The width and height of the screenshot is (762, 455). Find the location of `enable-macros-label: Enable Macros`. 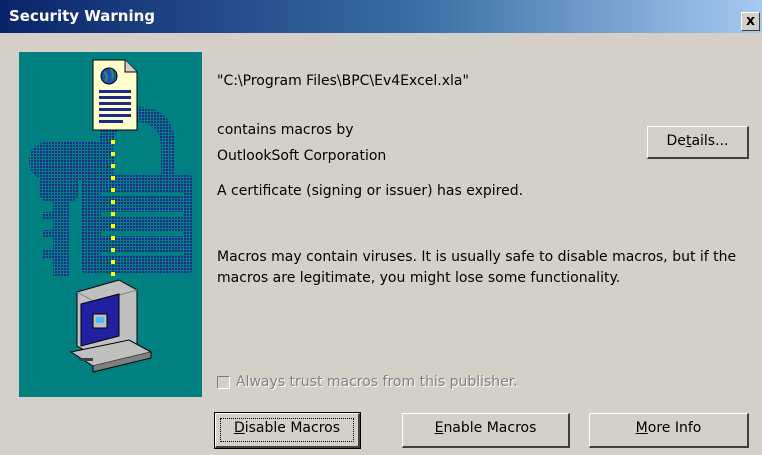

enable-macros-label: Enable Macros is located at coordinates (485, 428).